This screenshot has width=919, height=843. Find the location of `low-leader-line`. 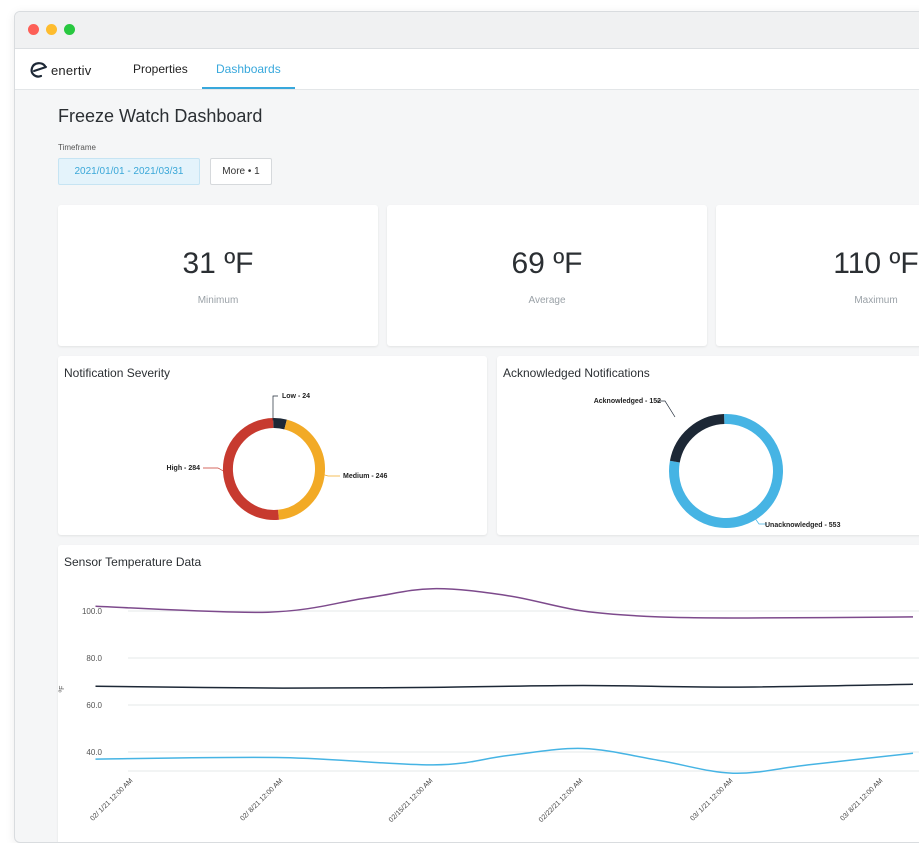

low-leader-line is located at coordinates (275, 408).